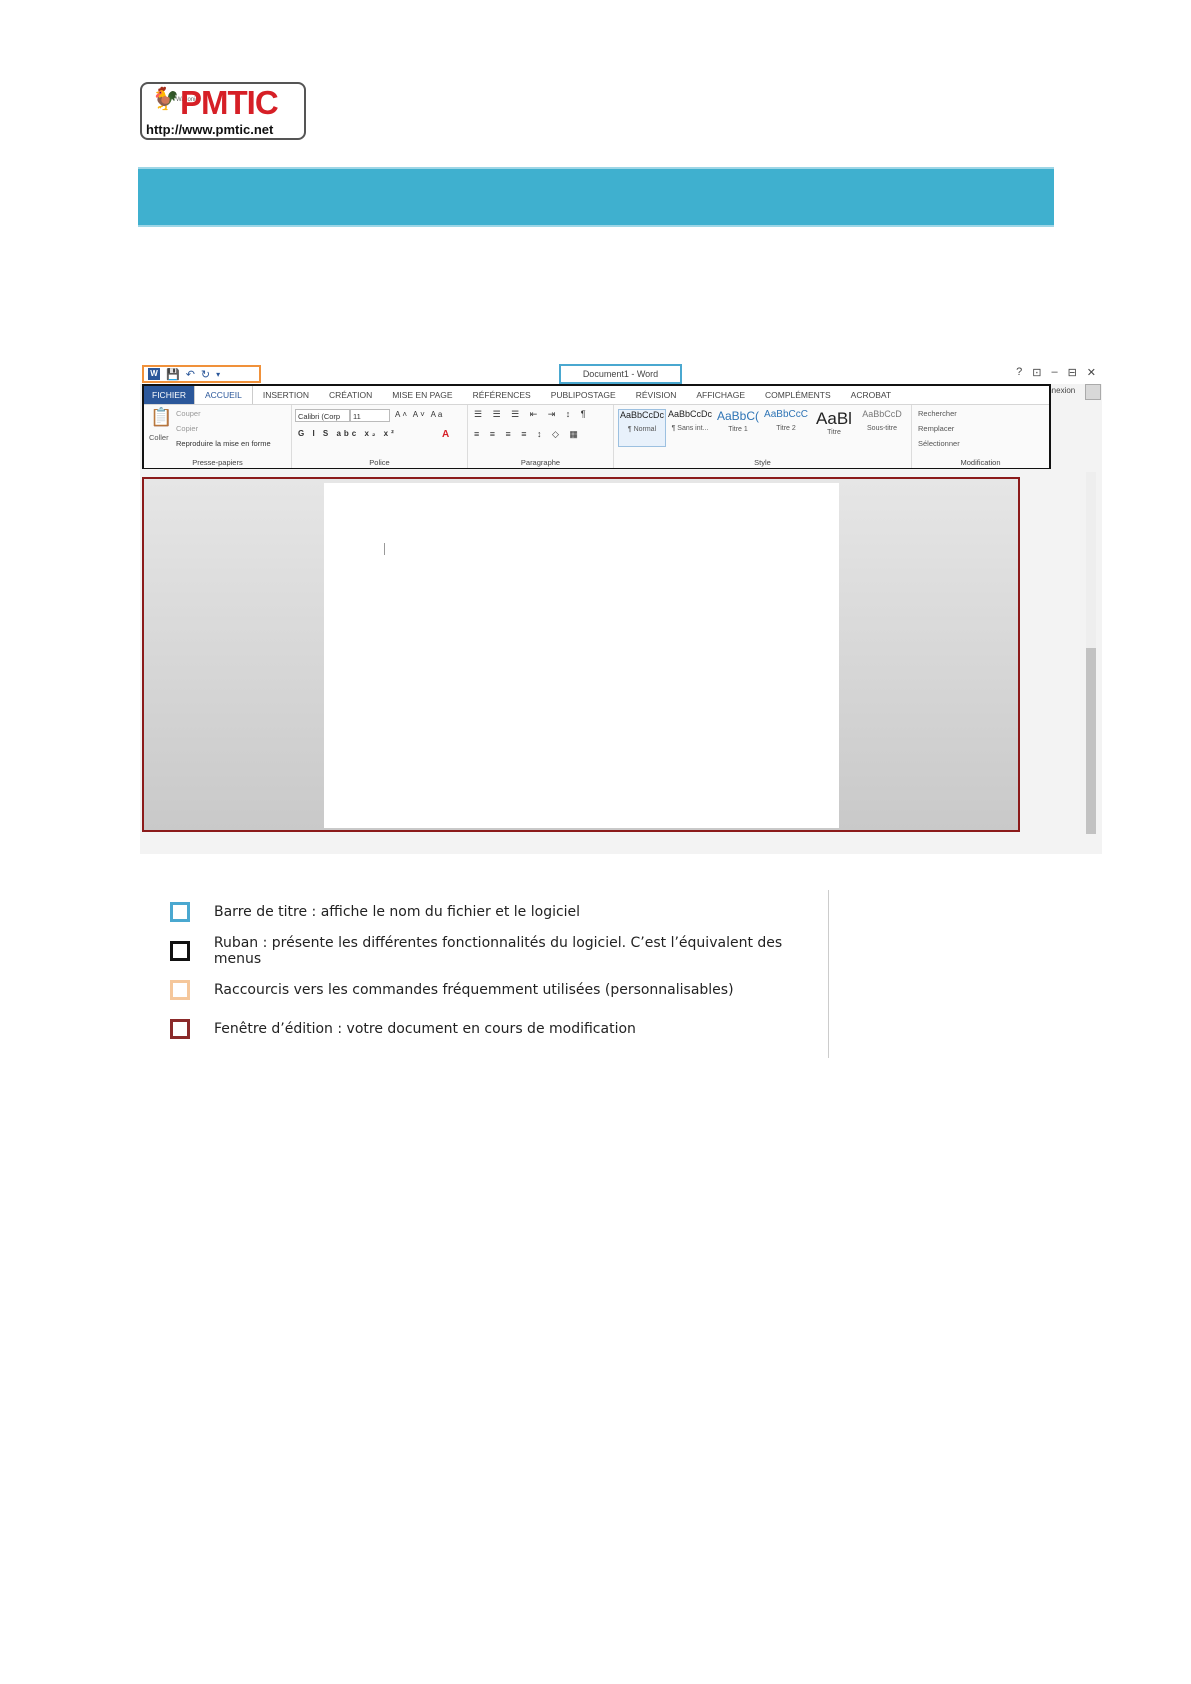 The height and width of the screenshot is (1684, 1191). I want to click on legend-swatch-blue, so click(180, 912).